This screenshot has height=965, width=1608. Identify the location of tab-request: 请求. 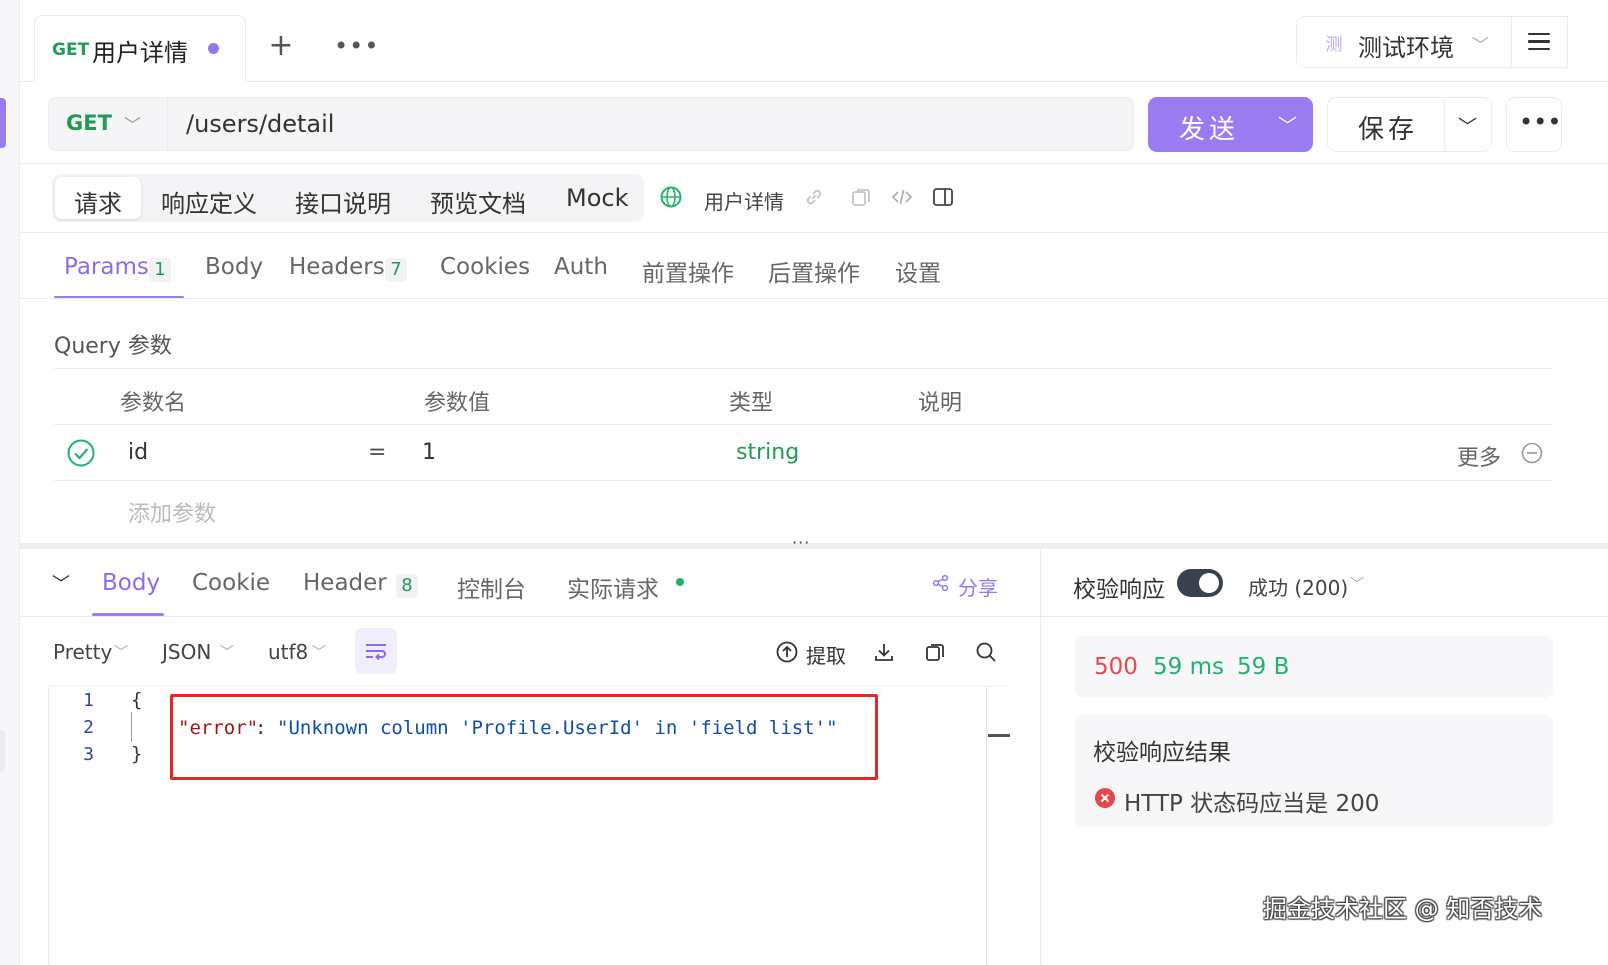
(98, 201).